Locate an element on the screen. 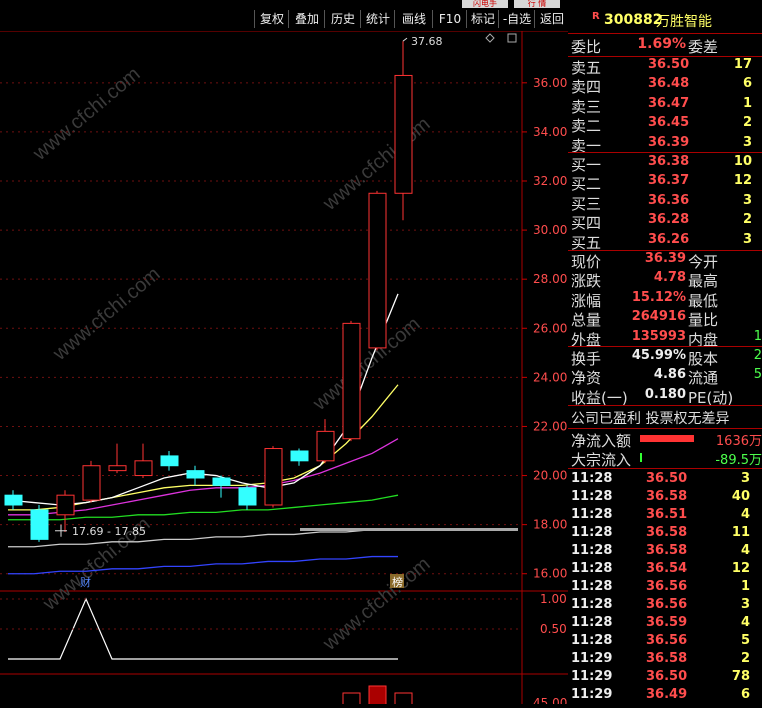  bid-row: 买一 36.38 10 is located at coordinates (665, 164).